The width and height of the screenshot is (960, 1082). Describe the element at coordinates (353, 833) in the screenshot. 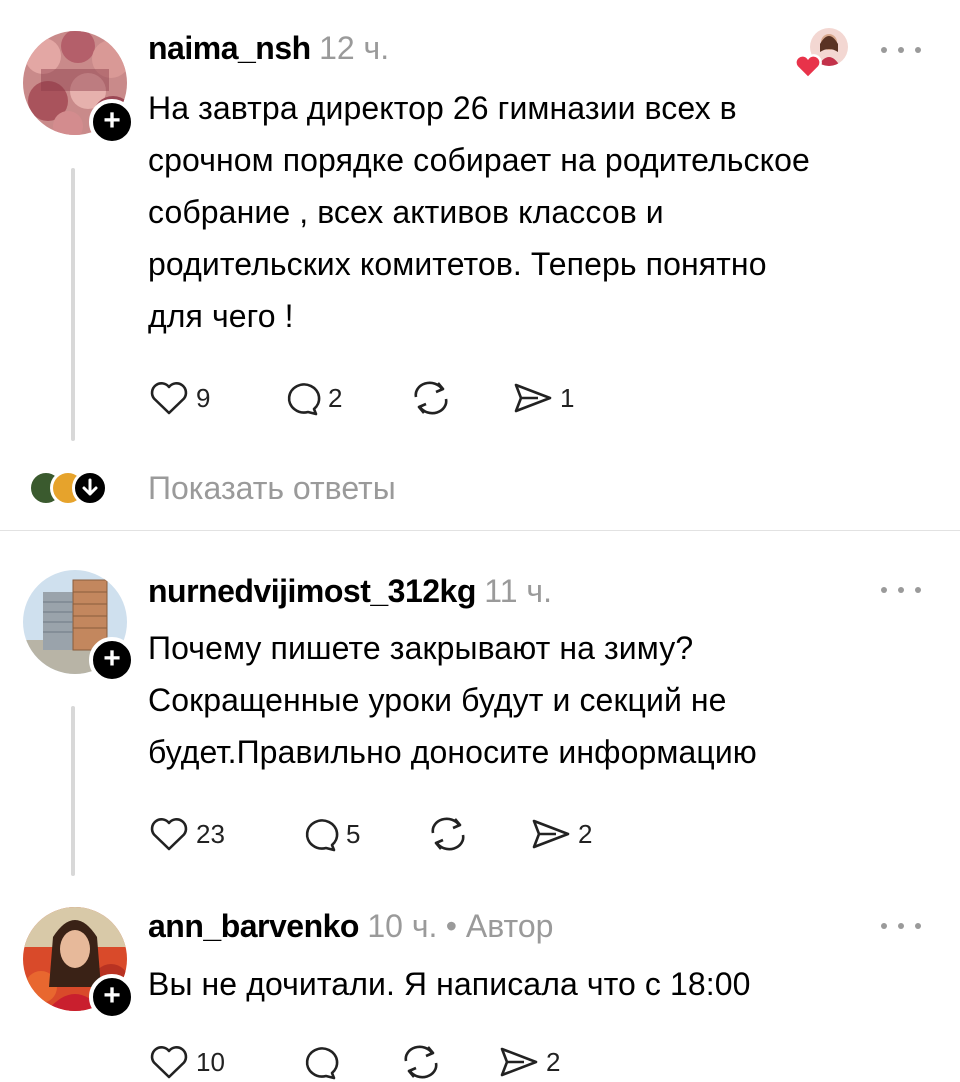

I see `reply-count: 5` at that location.